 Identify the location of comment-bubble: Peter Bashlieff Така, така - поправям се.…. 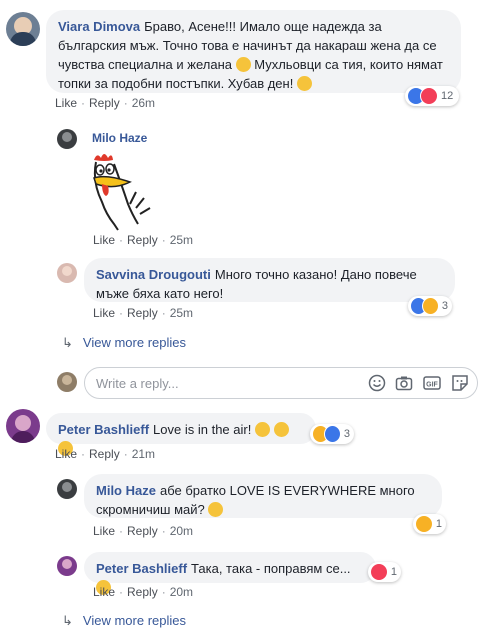
(230, 573).